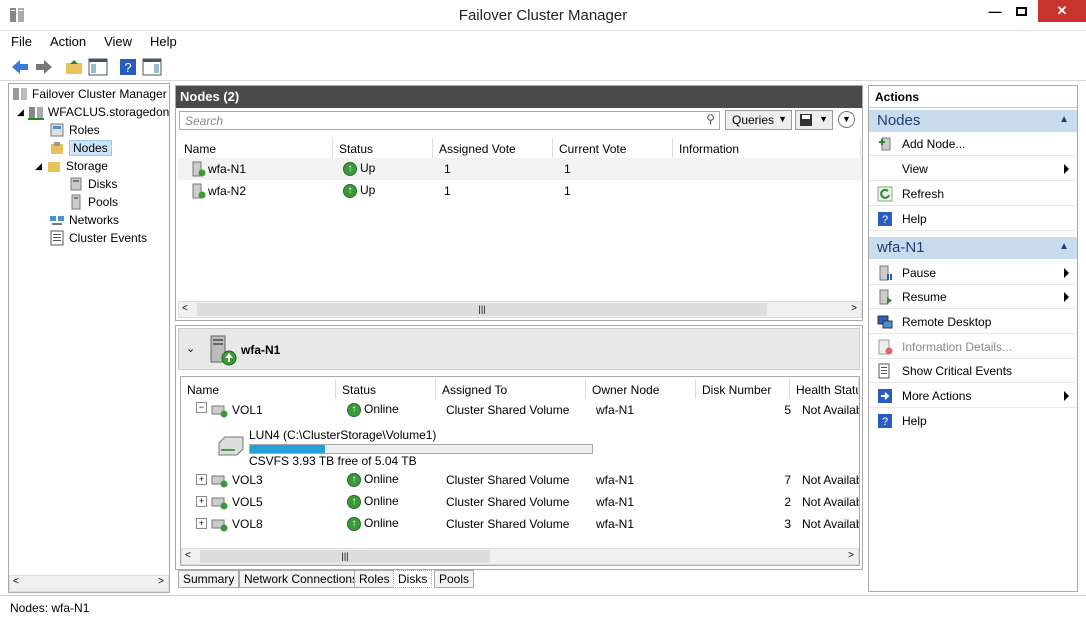 This screenshot has width=1086, height=625. What do you see at coordinates (116, 40) in the screenshot?
I see `menu-view: View` at bounding box center [116, 40].